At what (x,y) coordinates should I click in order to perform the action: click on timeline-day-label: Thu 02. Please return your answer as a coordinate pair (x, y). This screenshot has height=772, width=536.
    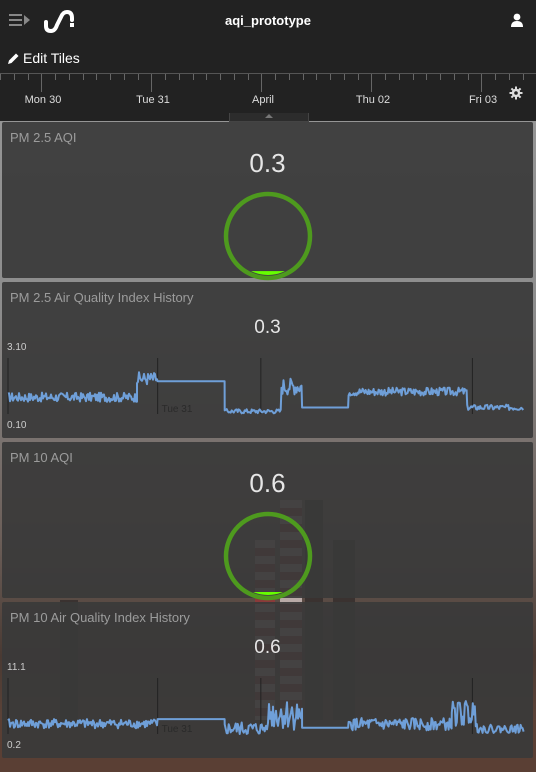
    Looking at the image, I should click on (373, 100).